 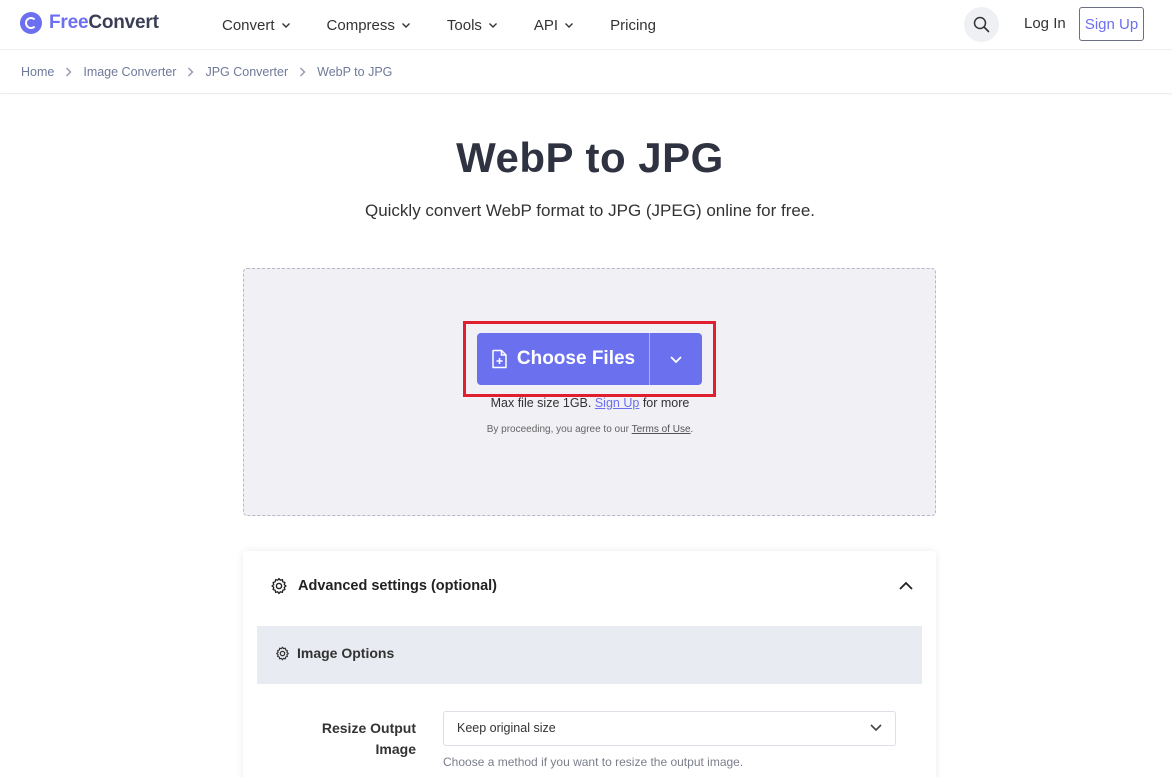 What do you see at coordinates (558, 429) in the screenshot?
I see `terms-text: By proceeding, you agree to our` at bounding box center [558, 429].